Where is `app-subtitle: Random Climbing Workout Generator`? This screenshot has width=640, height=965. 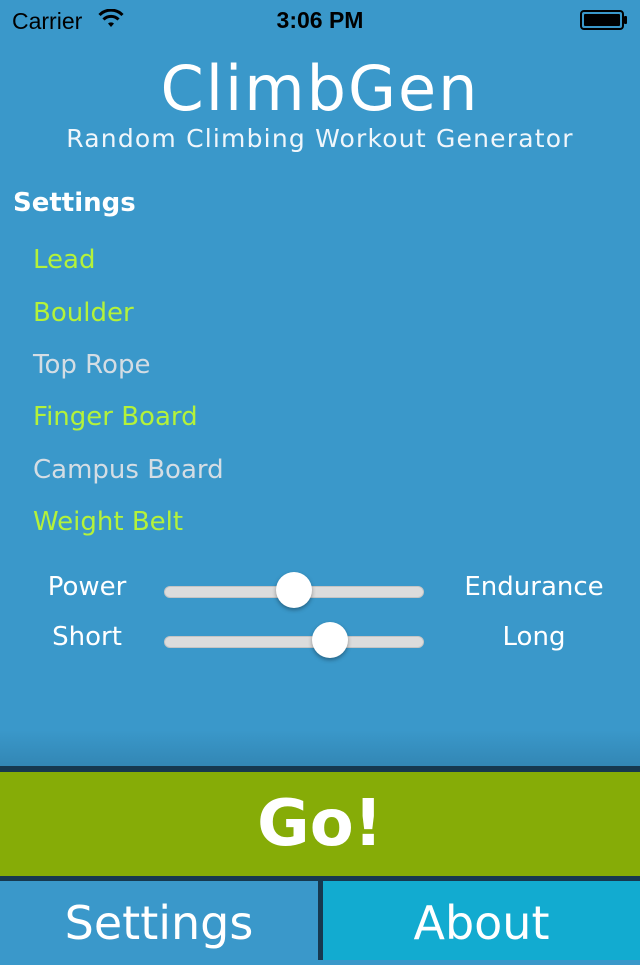
app-subtitle: Random Climbing Workout Generator is located at coordinates (320, 138).